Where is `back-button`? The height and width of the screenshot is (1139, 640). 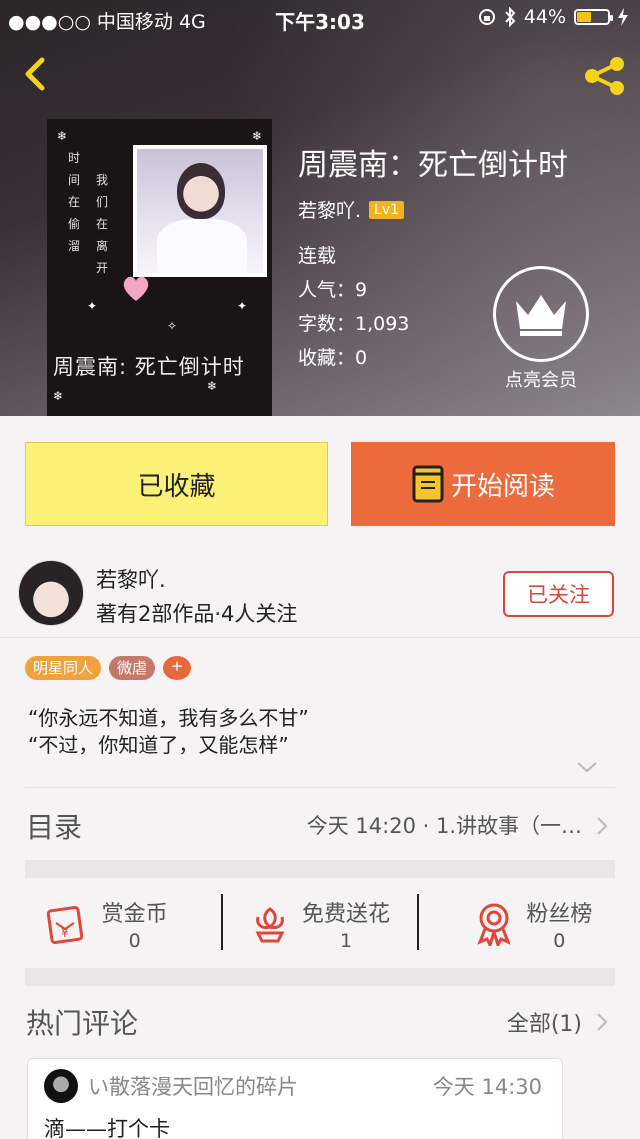
back-button is located at coordinates (36, 74).